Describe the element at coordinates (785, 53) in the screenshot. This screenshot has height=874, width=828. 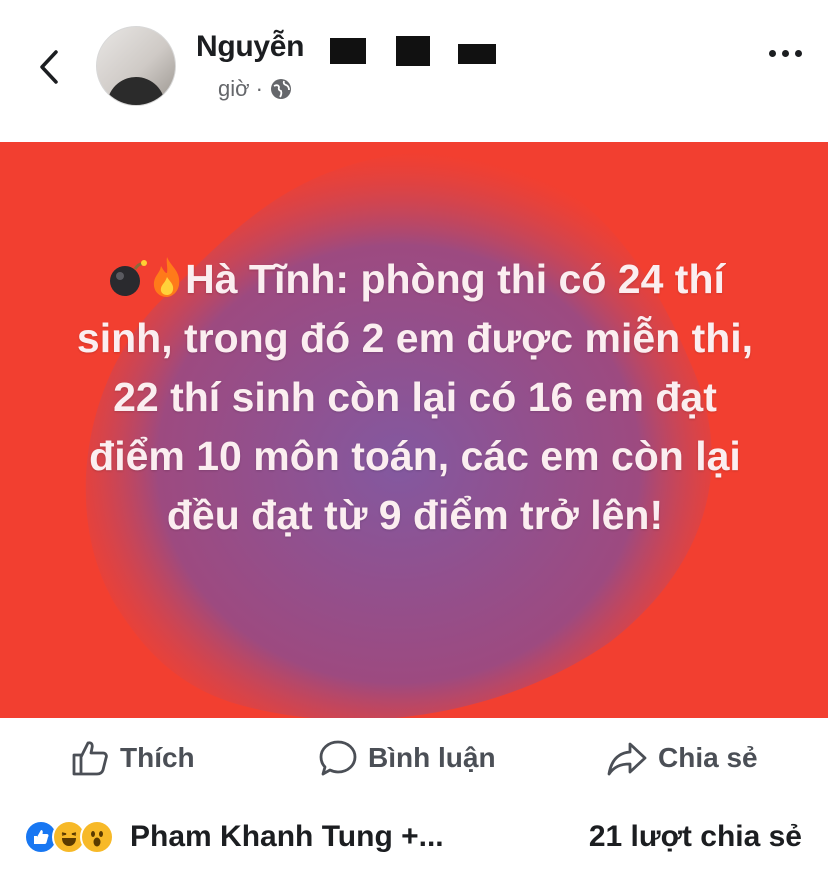
I see `more-options-button` at that location.